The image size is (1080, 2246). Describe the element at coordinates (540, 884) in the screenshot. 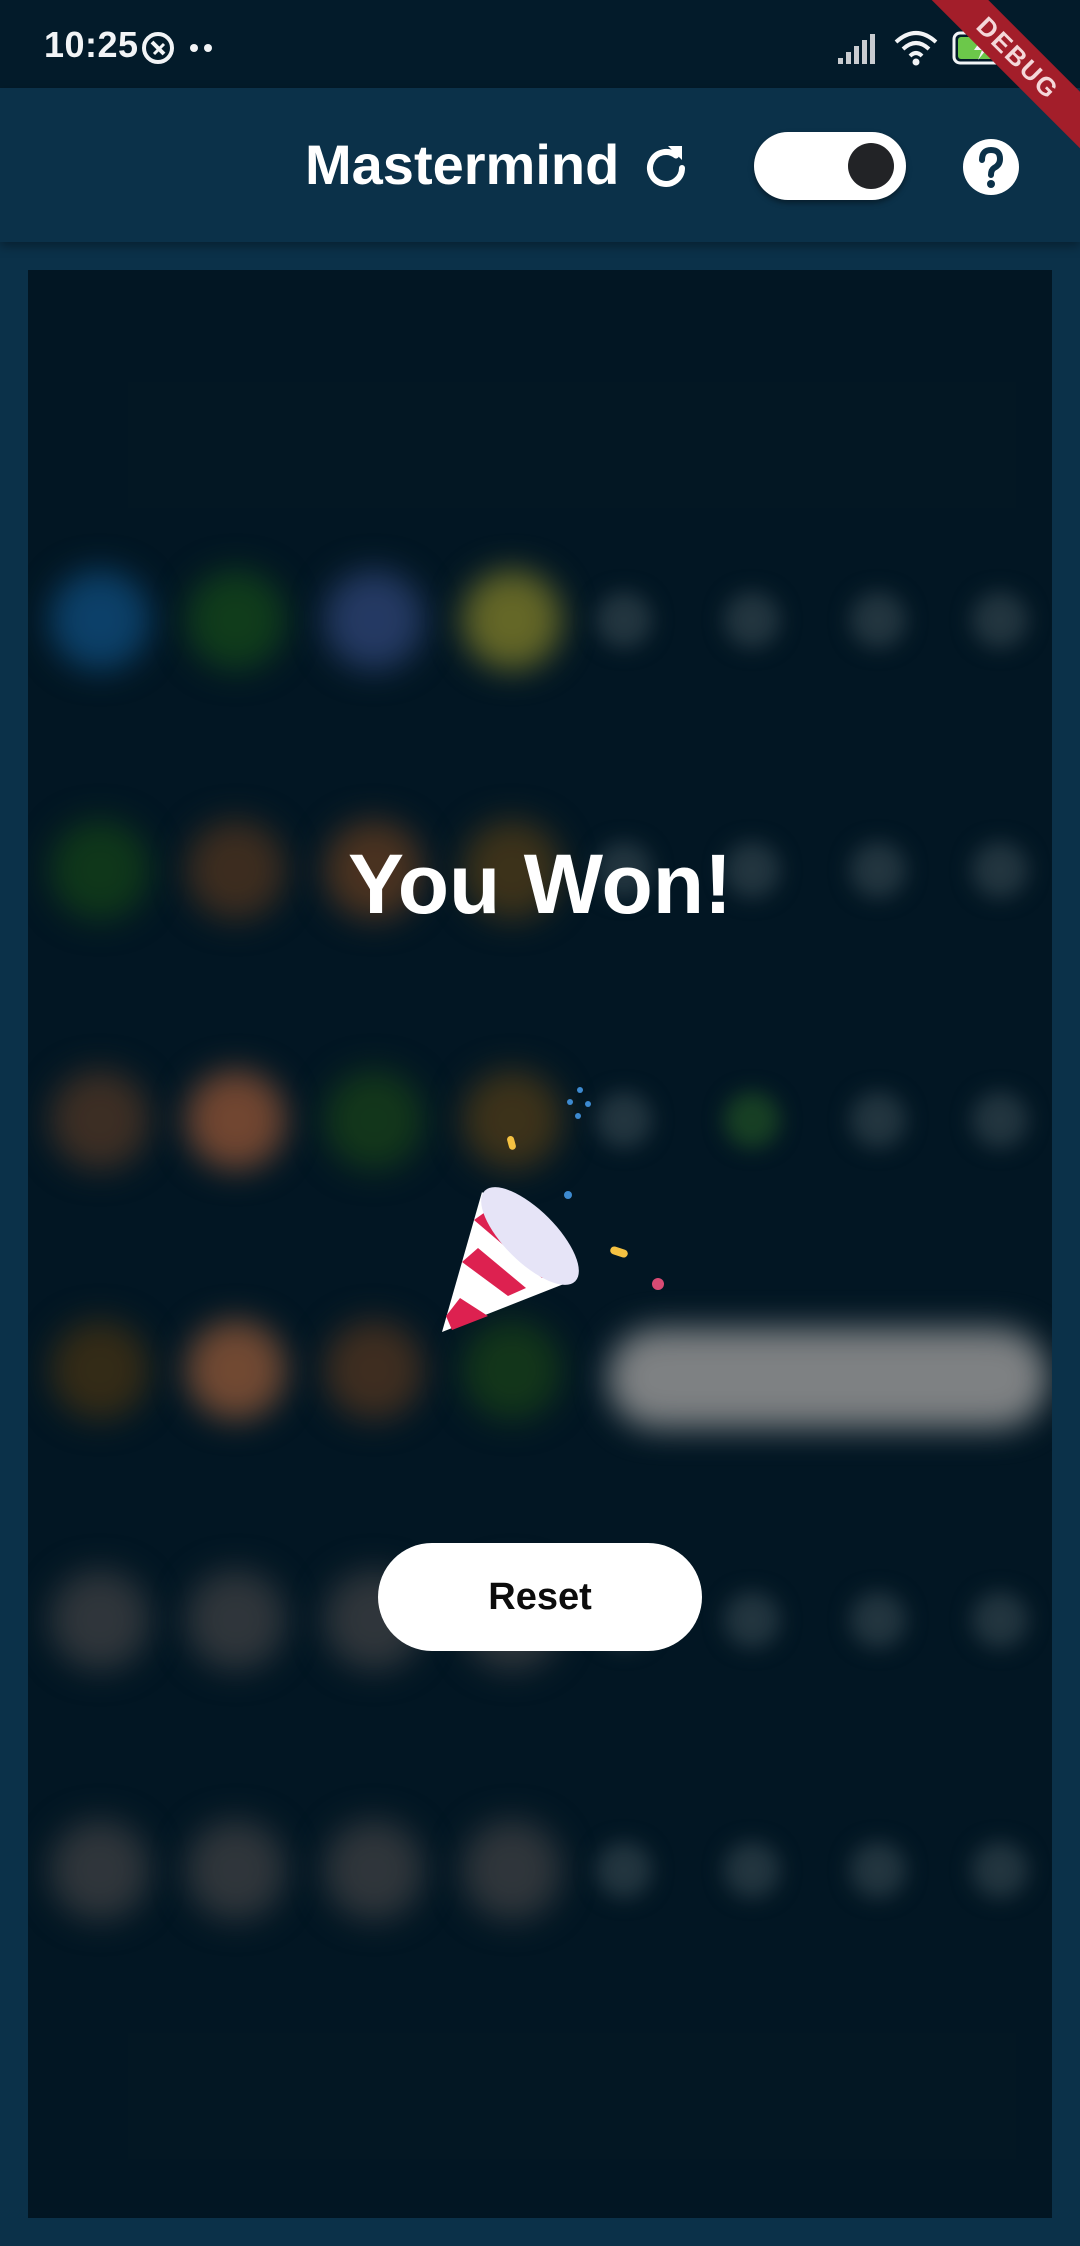

I see `win-message: You Won!` at that location.